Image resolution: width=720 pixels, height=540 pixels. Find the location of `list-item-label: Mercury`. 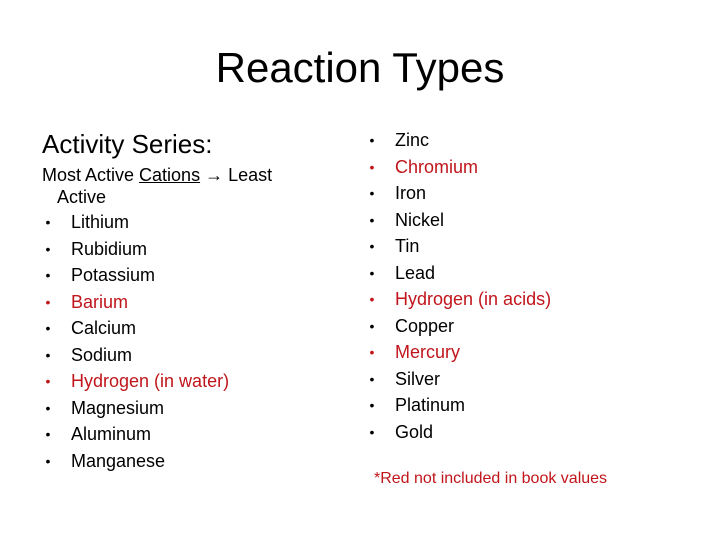

list-item-label: Mercury is located at coordinates (428, 352).